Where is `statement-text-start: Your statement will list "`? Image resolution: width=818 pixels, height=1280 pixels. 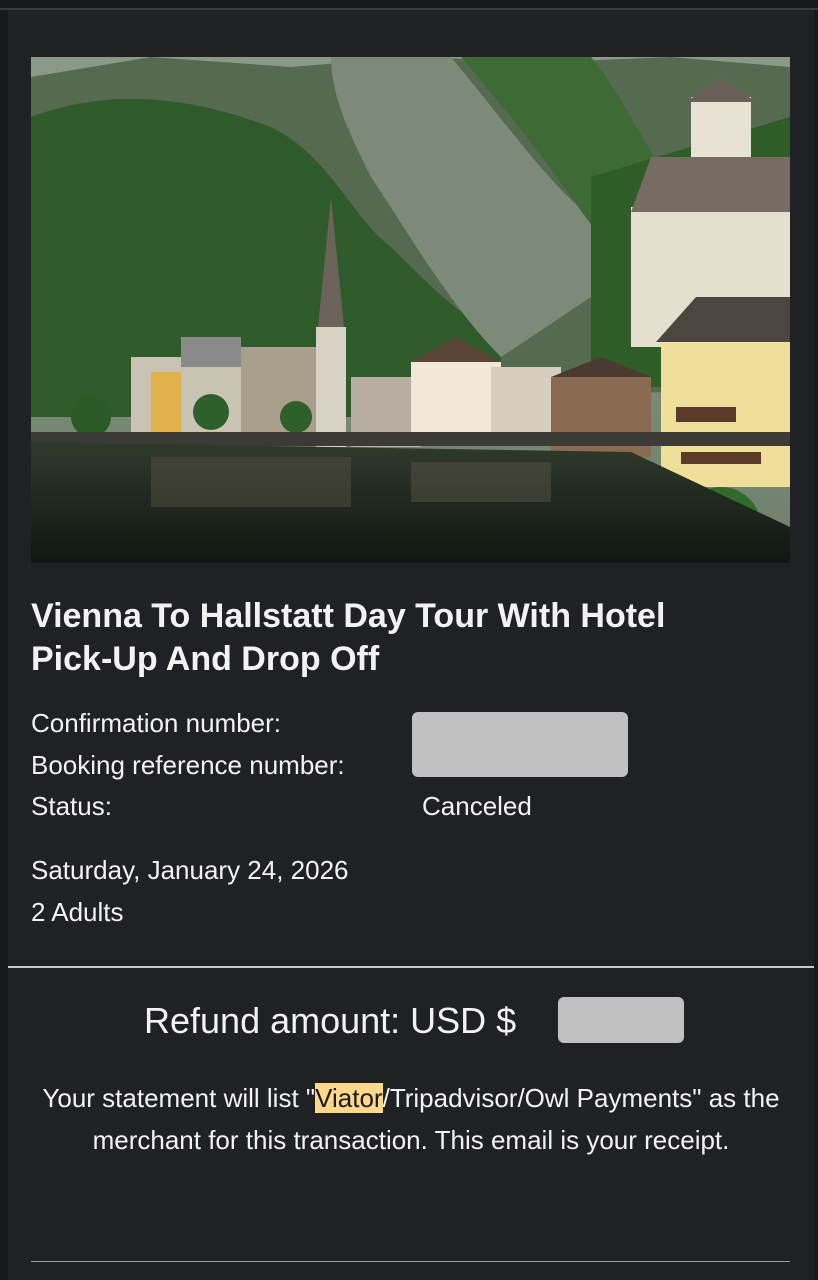
statement-text-start: Your statement will list " is located at coordinates (179, 1098).